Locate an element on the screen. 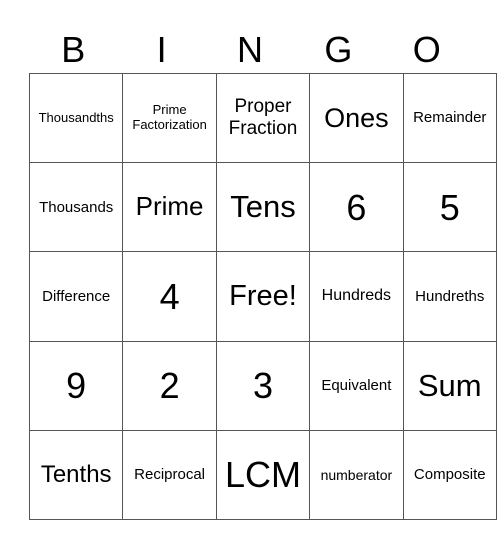  bingo-cell: Ones is located at coordinates (356, 118).